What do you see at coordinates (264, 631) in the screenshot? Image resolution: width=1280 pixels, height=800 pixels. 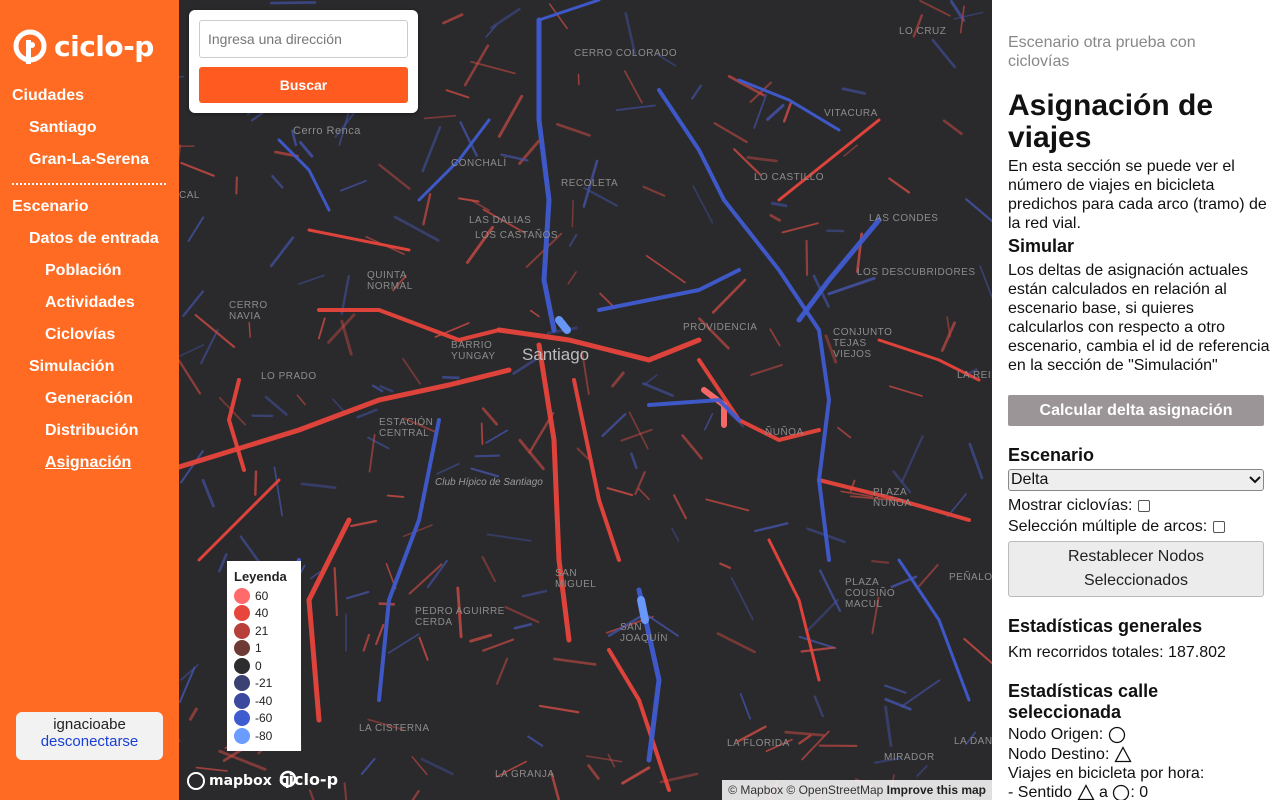 I see `legend-item: 21` at bounding box center [264, 631].